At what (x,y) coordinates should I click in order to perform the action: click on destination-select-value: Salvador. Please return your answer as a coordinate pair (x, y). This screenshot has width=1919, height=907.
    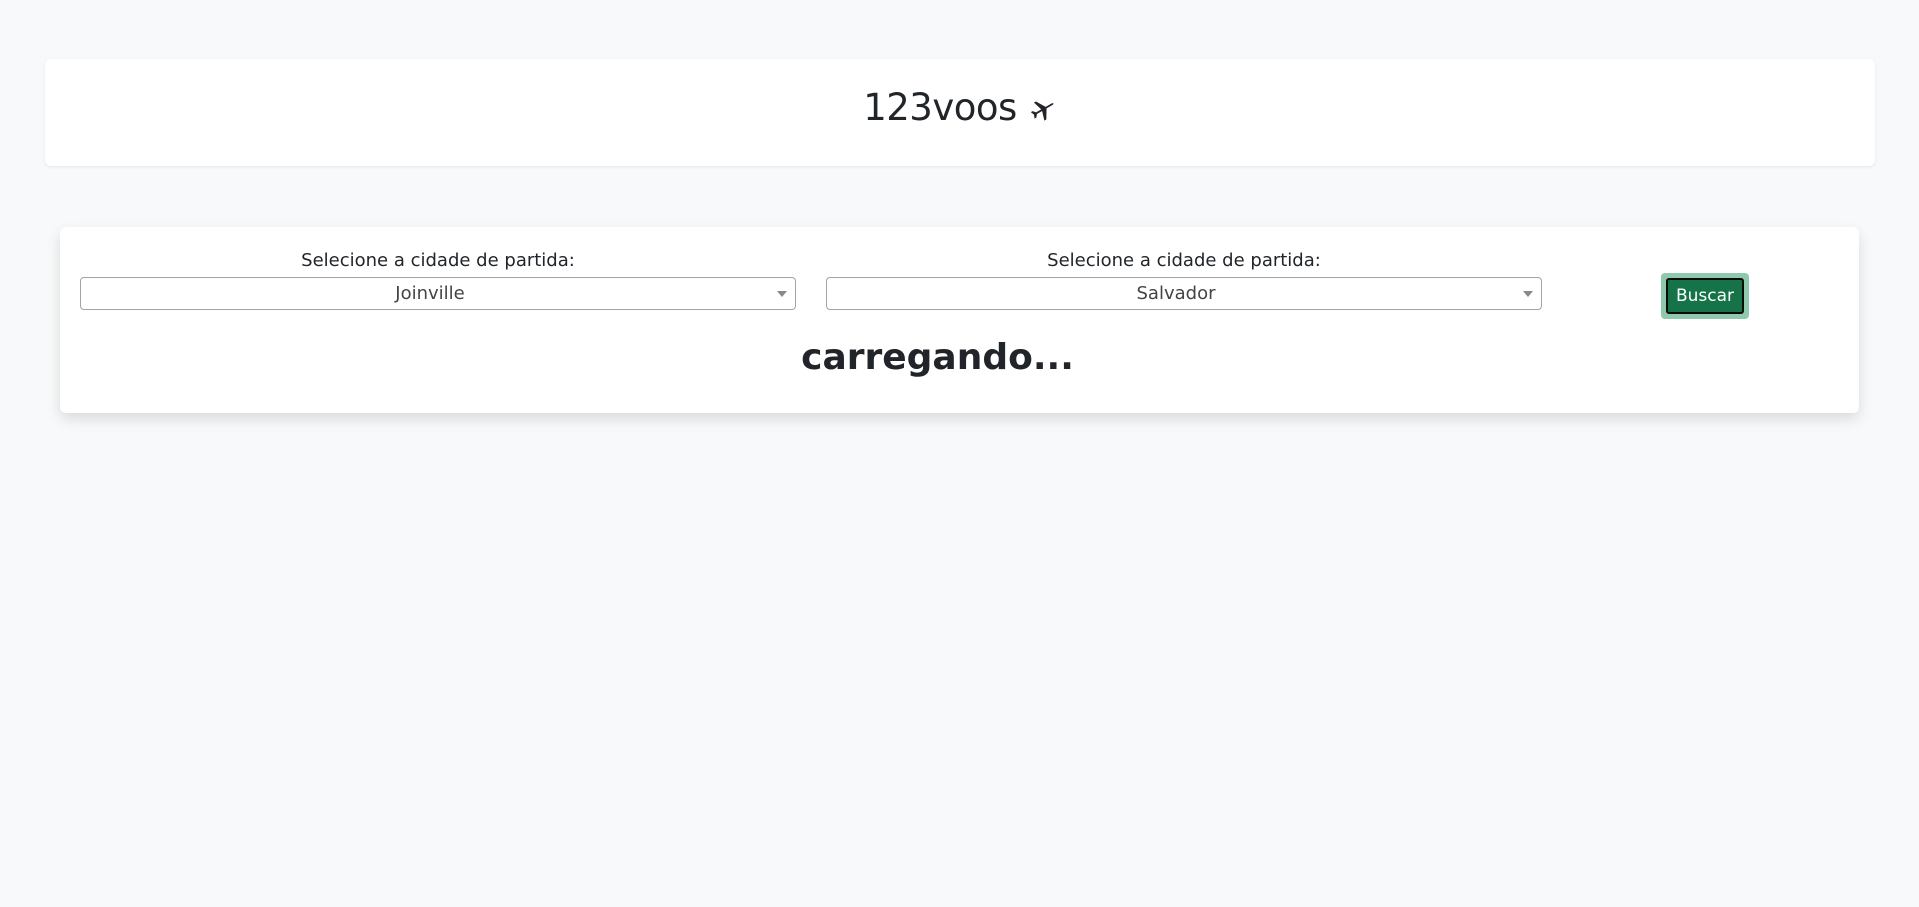
    Looking at the image, I should click on (1176, 293).